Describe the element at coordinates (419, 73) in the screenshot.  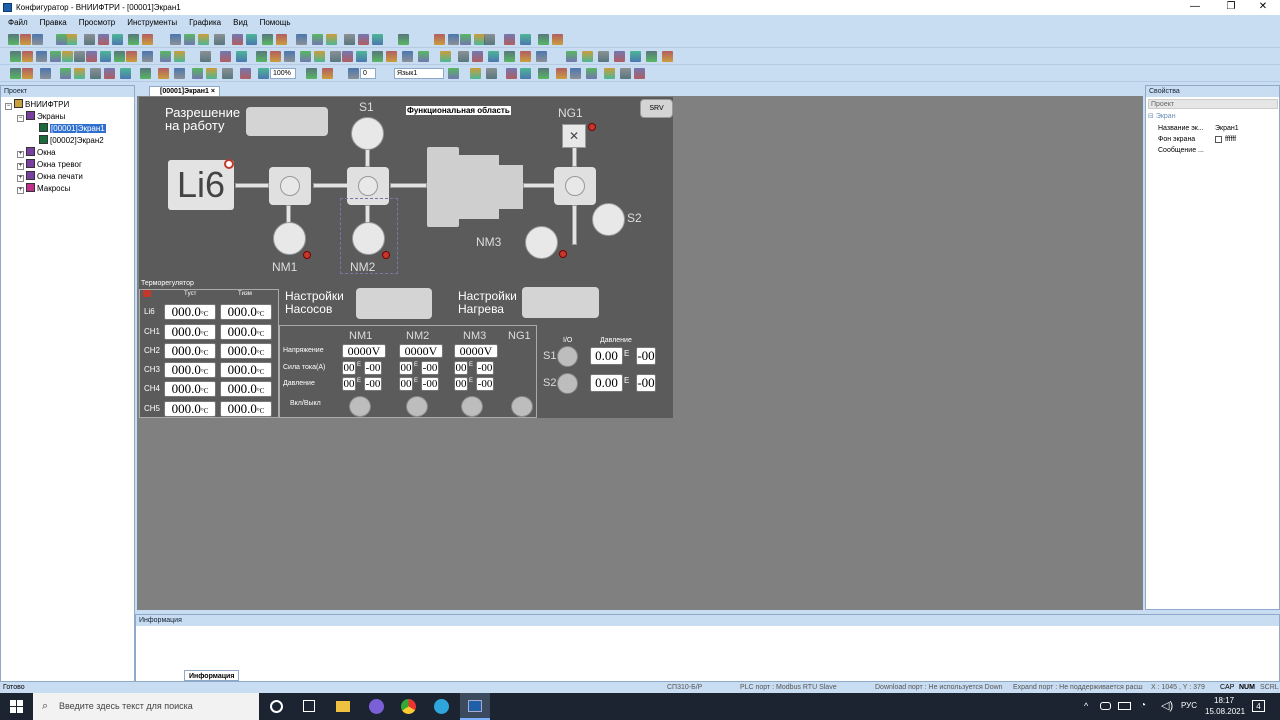
I see `language-select: Язык1` at that location.